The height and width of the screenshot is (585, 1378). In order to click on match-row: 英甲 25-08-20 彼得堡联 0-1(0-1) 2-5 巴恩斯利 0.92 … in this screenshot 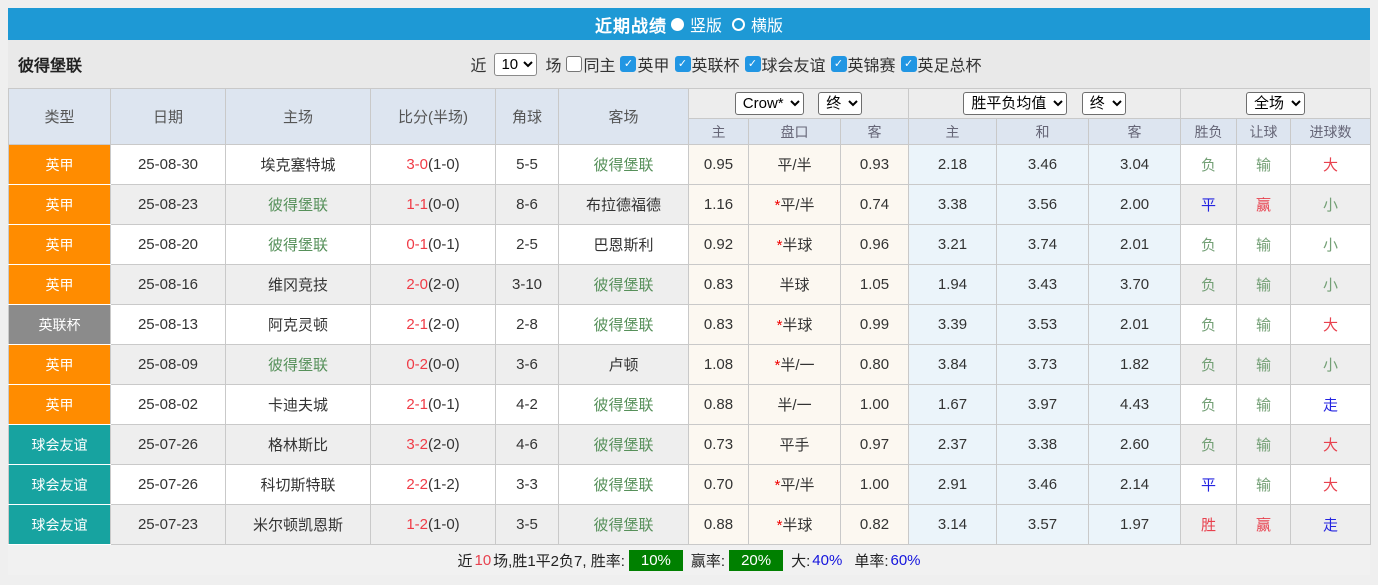, I will do `click(690, 244)`.